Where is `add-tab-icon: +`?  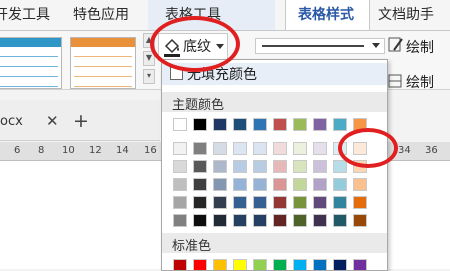
add-tab-icon: + is located at coordinates (81, 121).